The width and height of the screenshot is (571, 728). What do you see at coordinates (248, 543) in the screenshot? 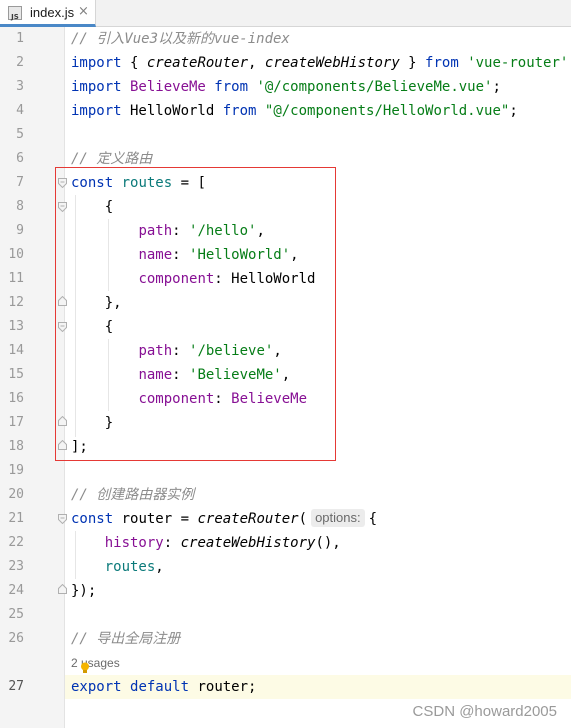
I see `call-createWebHistory: createWebHistory` at bounding box center [248, 543].